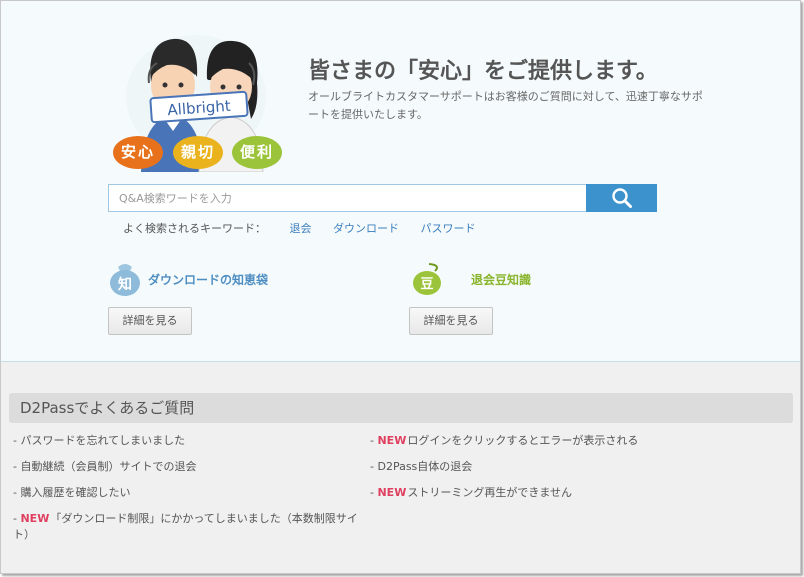 The height and width of the screenshot is (577, 804). Describe the element at coordinates (580, 441) in the screenshot. I see `faq-link: - NEWログインをクリックするとエラーが表示される` at that location.